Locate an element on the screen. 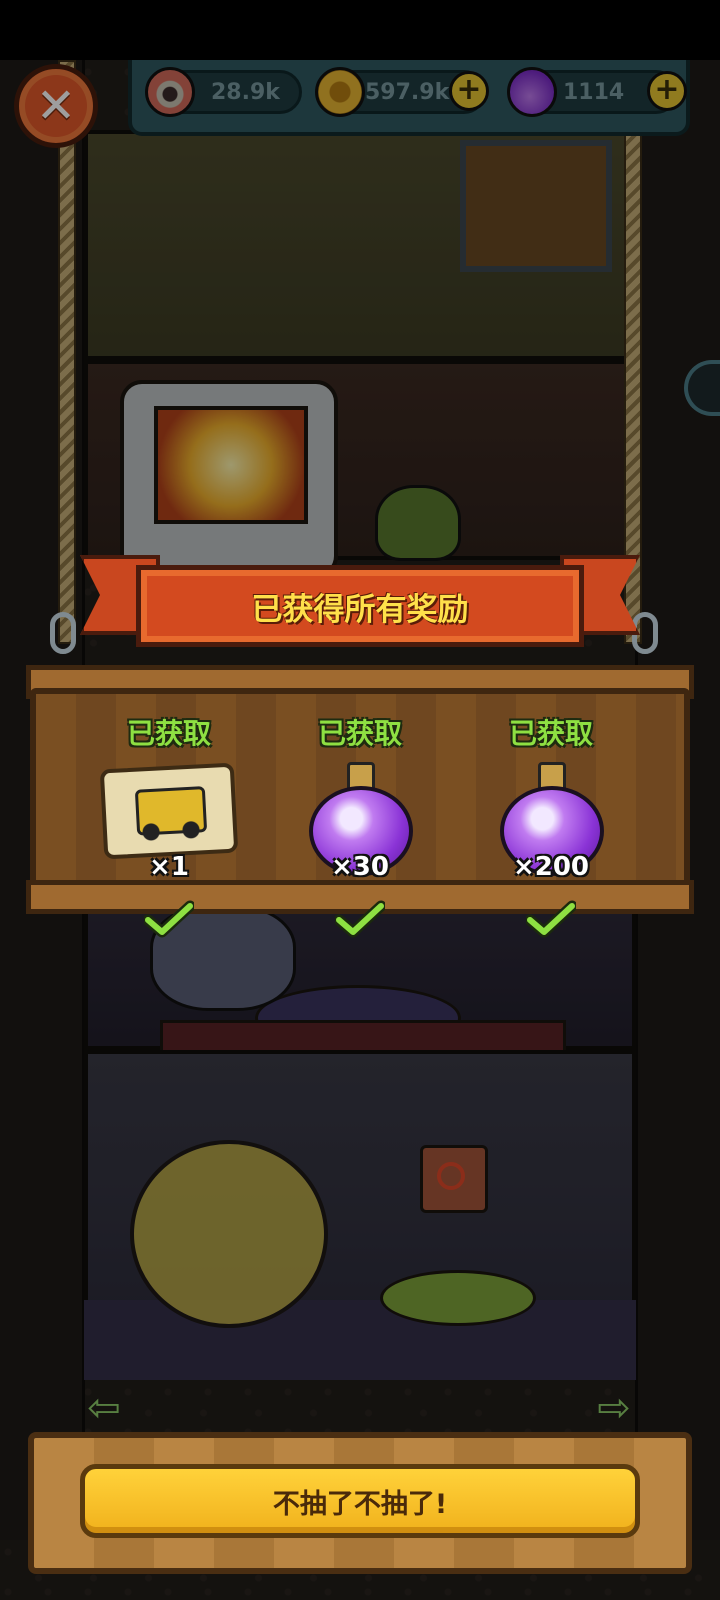 The height and width of the screenshot is (1600, 720). hook-left is located at coordinates (63, 633).